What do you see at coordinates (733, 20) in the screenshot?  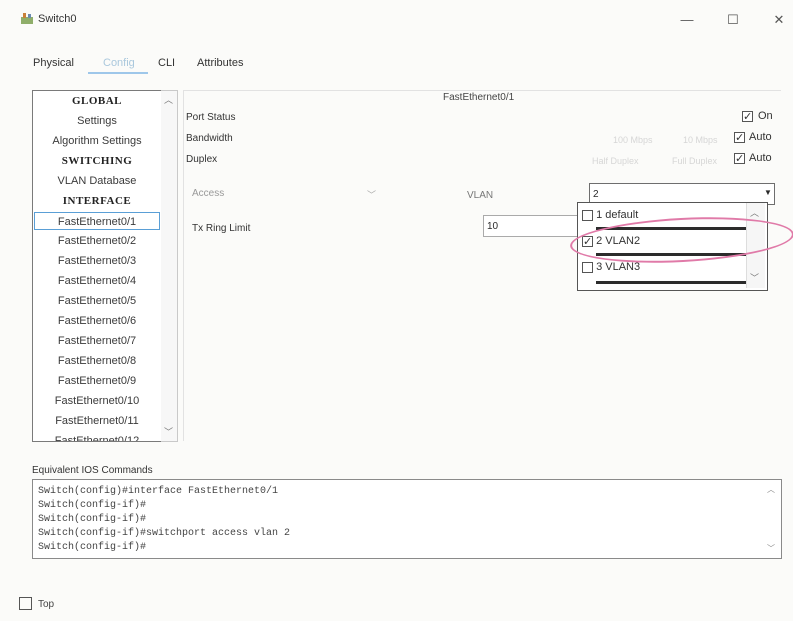 I see `maximize-button: ☐` at bounding box center [733, 20].